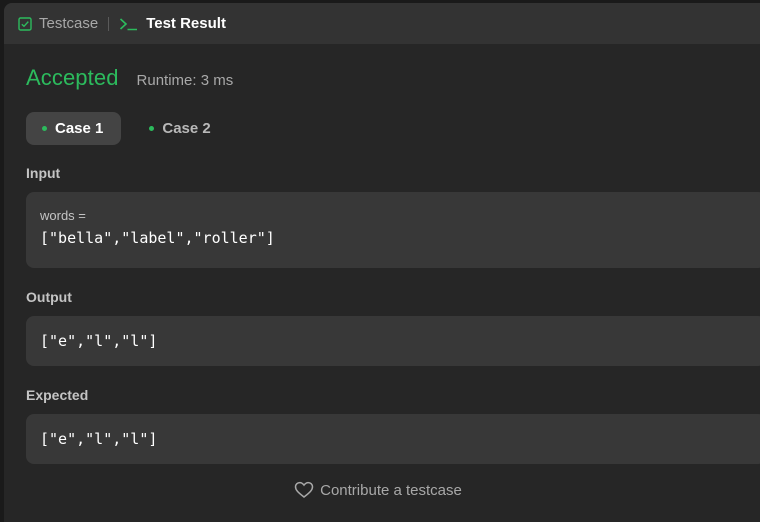  Describe the element at coordinates (49, 297) in the screenshot. I see `output-label: Output` at that location.